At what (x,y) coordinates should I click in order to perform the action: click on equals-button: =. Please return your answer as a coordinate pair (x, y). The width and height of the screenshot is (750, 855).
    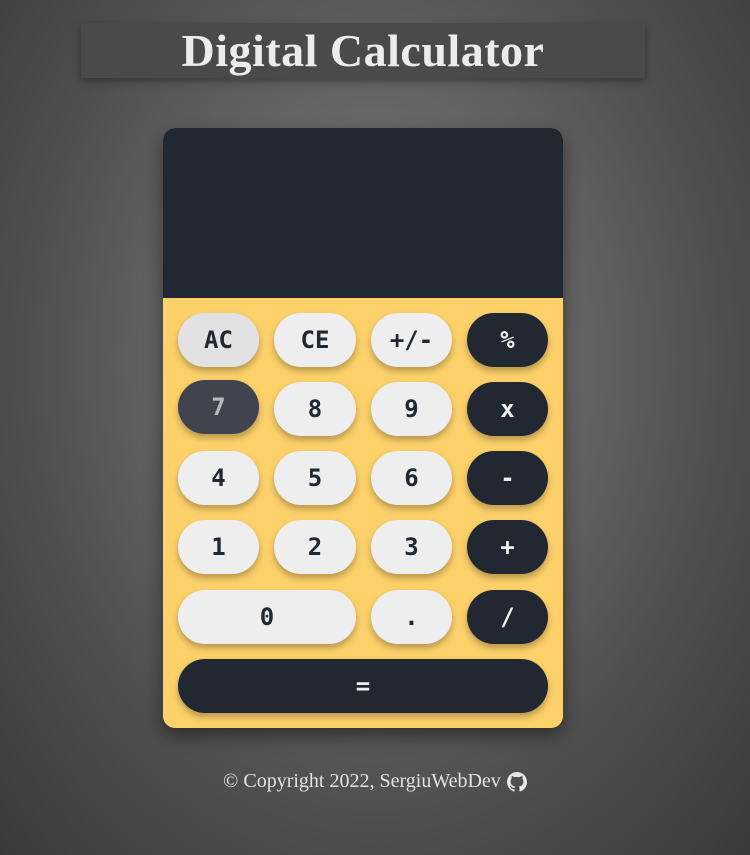
    Looking at the image, I should click on (363, 686).